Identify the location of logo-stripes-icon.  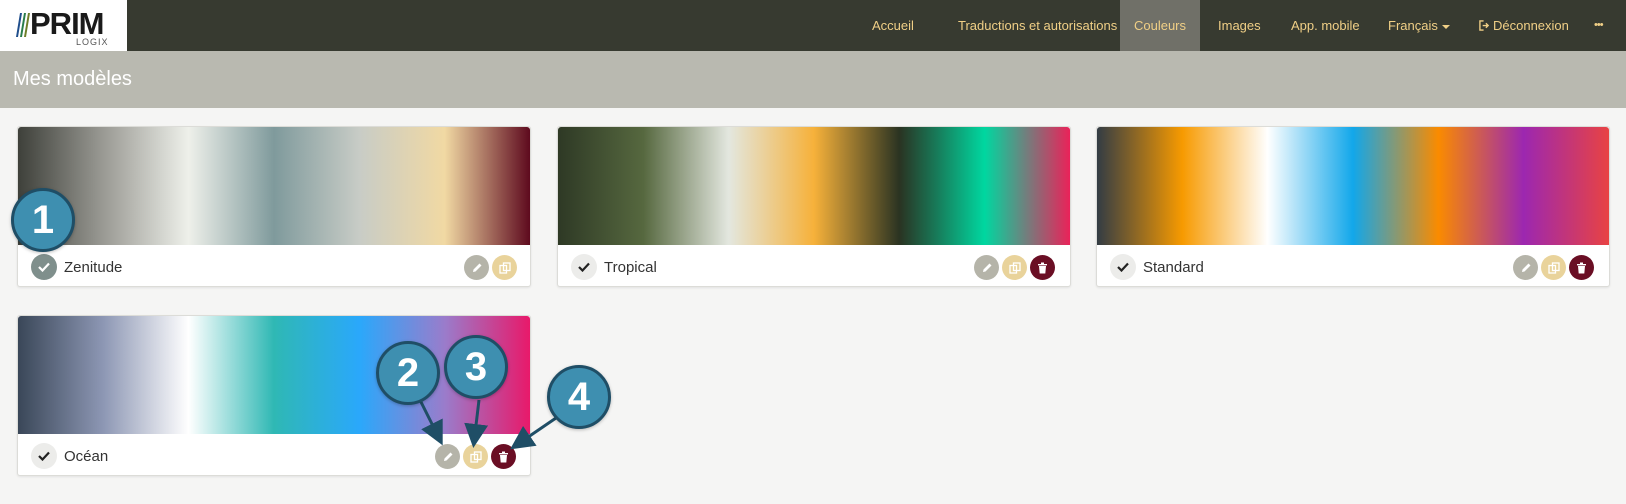
(23, 25).